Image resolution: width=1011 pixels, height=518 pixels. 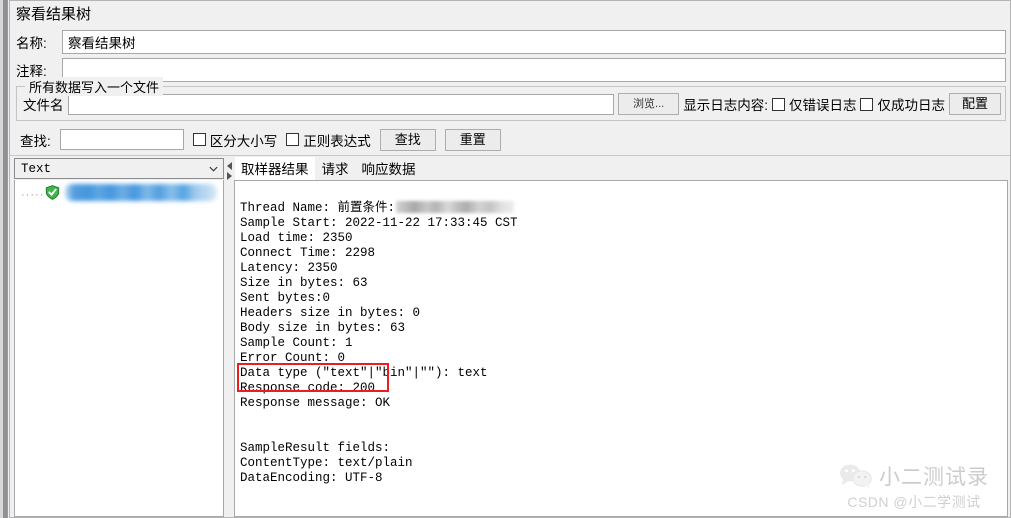 I want to click on results-tree-pane: Text ·····, so click(x=119, y=337).